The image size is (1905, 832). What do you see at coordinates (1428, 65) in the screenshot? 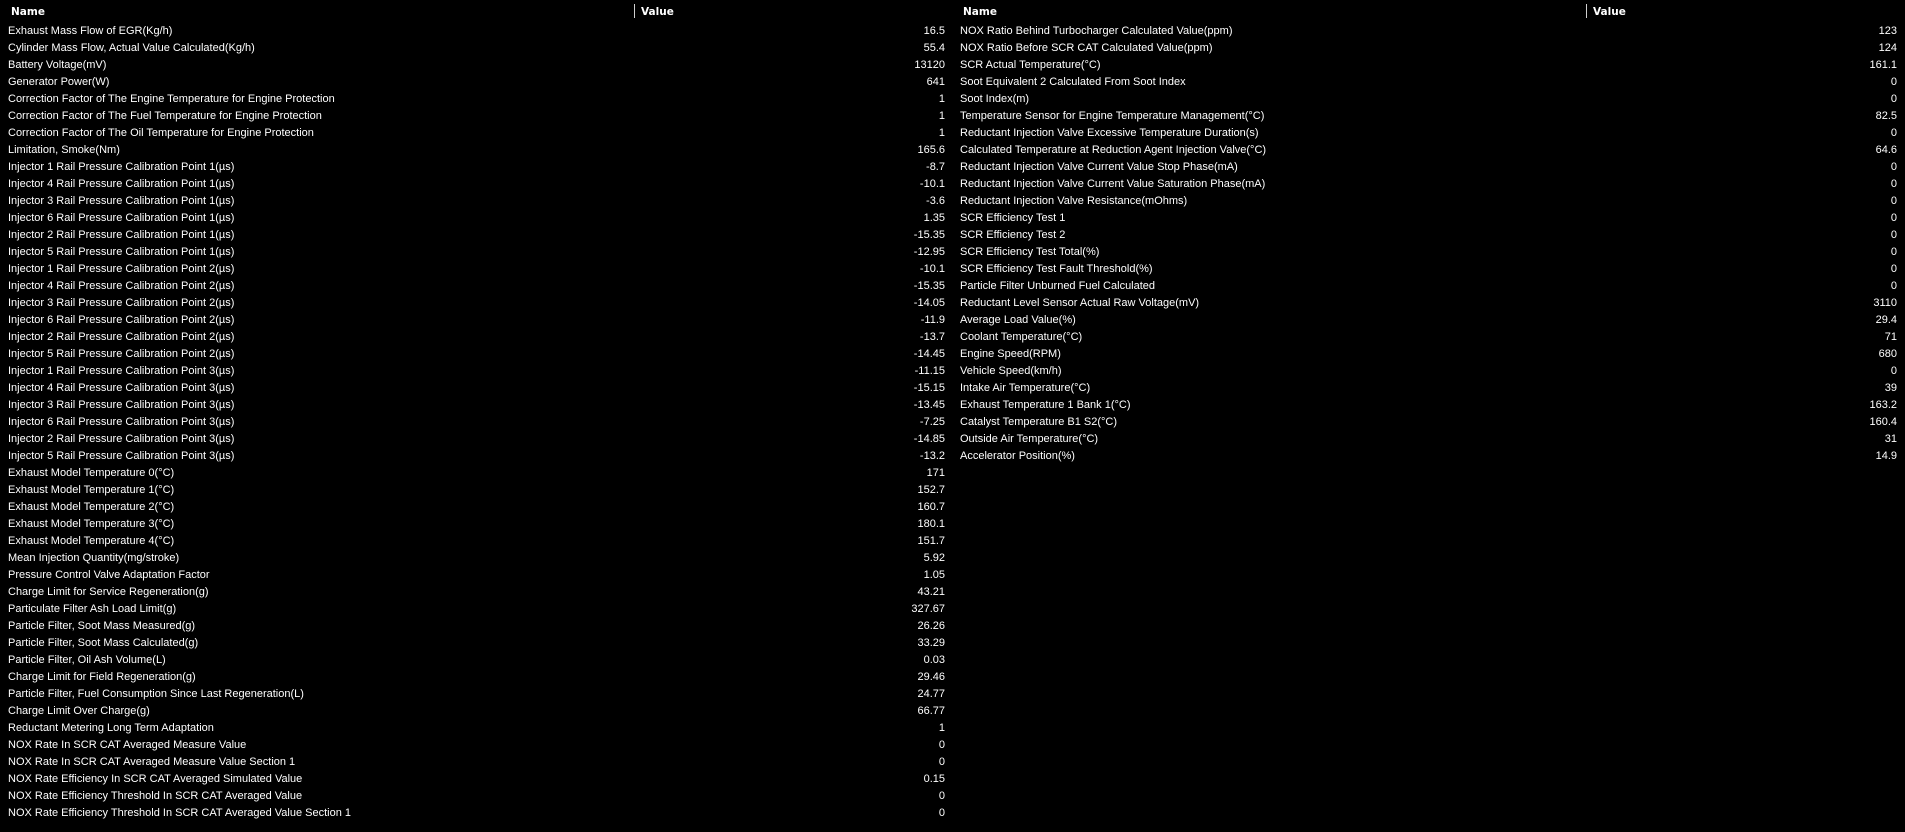
I see `table-row: SCR Actual Temperature(°C) 161.1` at bounding box center [1428, 65].